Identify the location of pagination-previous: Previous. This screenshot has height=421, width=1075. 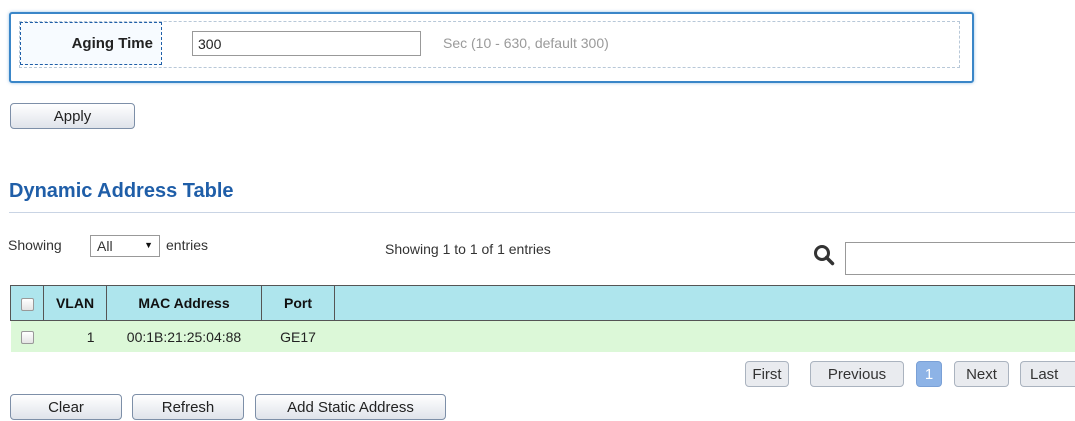
(857, 374).